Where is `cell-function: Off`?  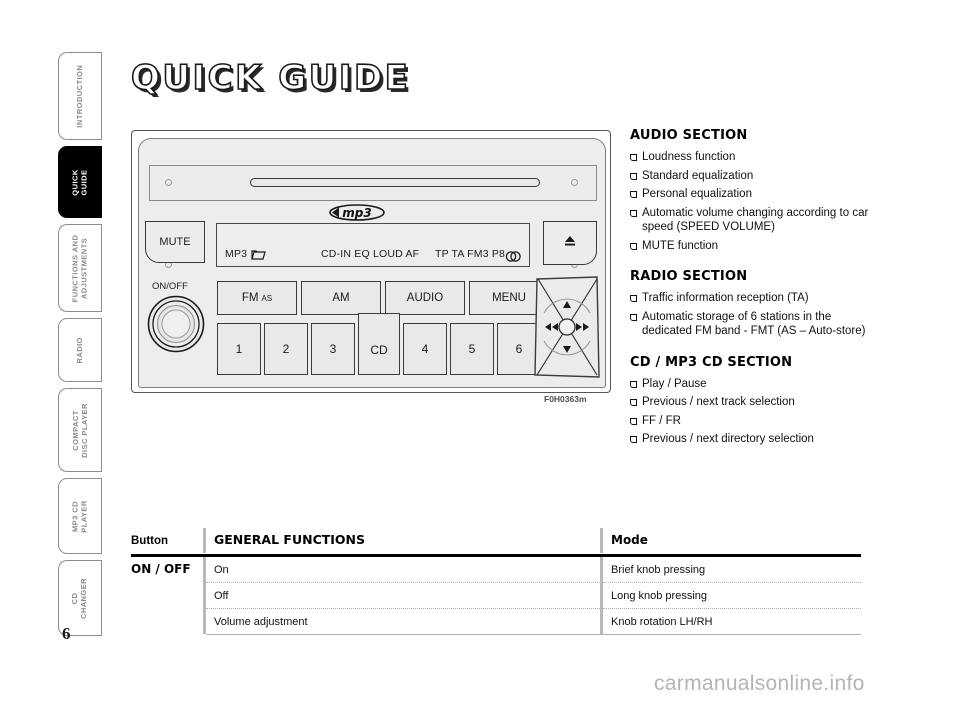 cell-function: Off is located at coordinates (403, 595).